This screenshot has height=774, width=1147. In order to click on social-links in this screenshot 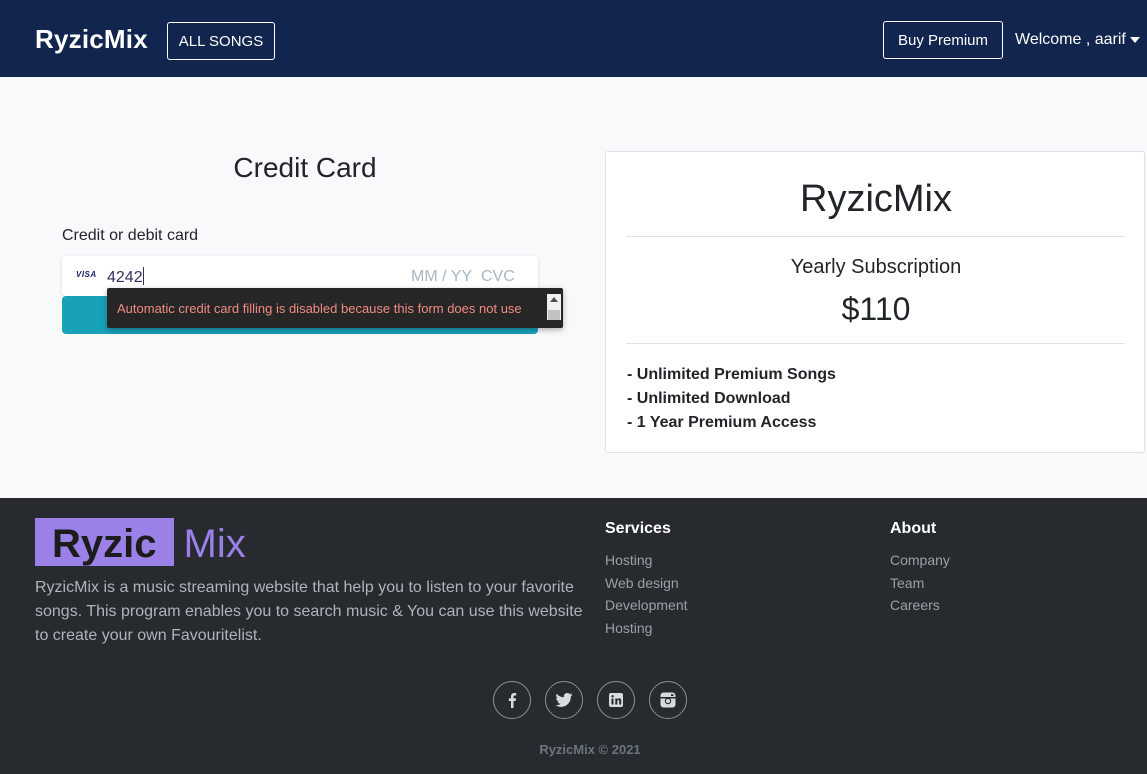, I will do `click(590, 700)`.